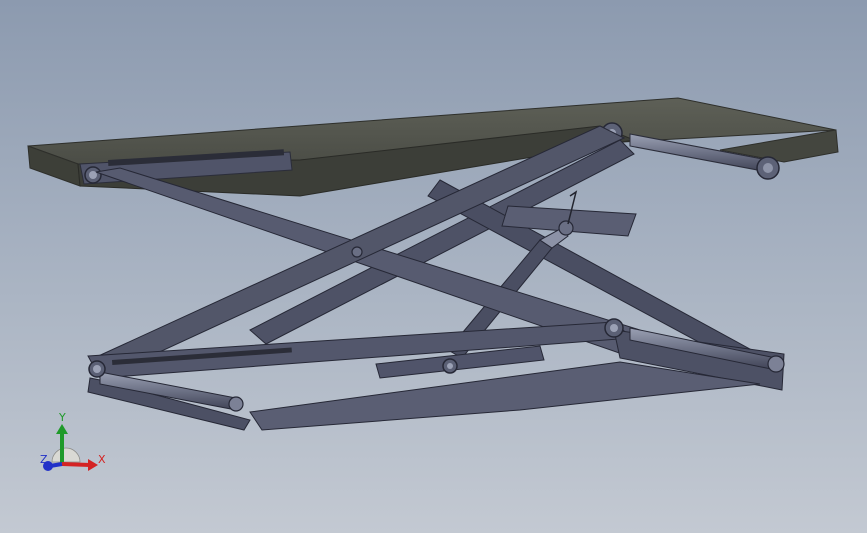  Describe the element at coordinates (62, 417) in the screenshot. I see `triad-y-label: Y` at that location.